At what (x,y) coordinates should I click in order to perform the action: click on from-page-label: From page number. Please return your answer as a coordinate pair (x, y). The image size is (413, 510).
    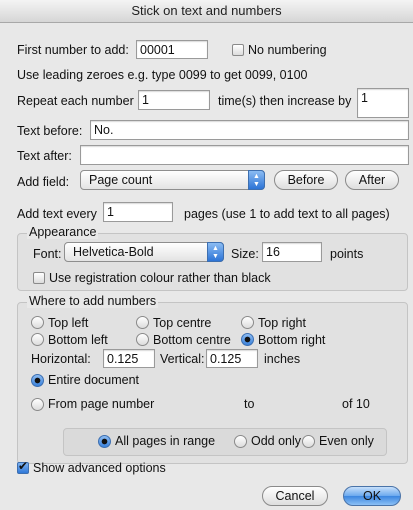
    Looking at the image, I should click on (101, 404).